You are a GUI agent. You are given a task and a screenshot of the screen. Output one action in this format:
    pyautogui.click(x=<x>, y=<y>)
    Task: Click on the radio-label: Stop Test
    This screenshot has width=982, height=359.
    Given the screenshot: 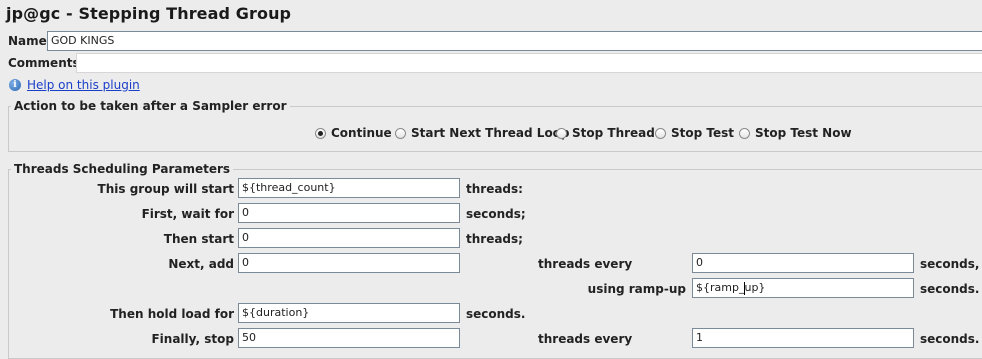 What is the action you would take?
    pyautogui.click(x=702, y=133)
    